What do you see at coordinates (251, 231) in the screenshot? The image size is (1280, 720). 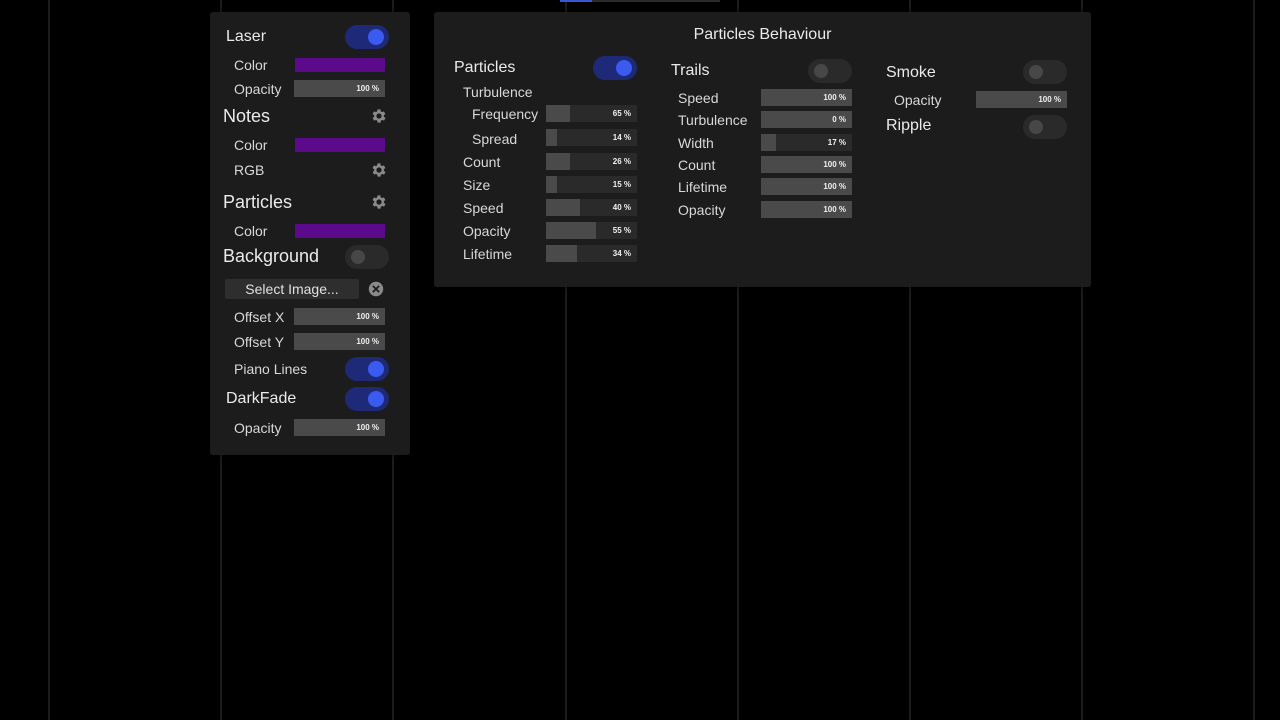 I see `particles-color-label: Color` at bounding box center [251, 231].